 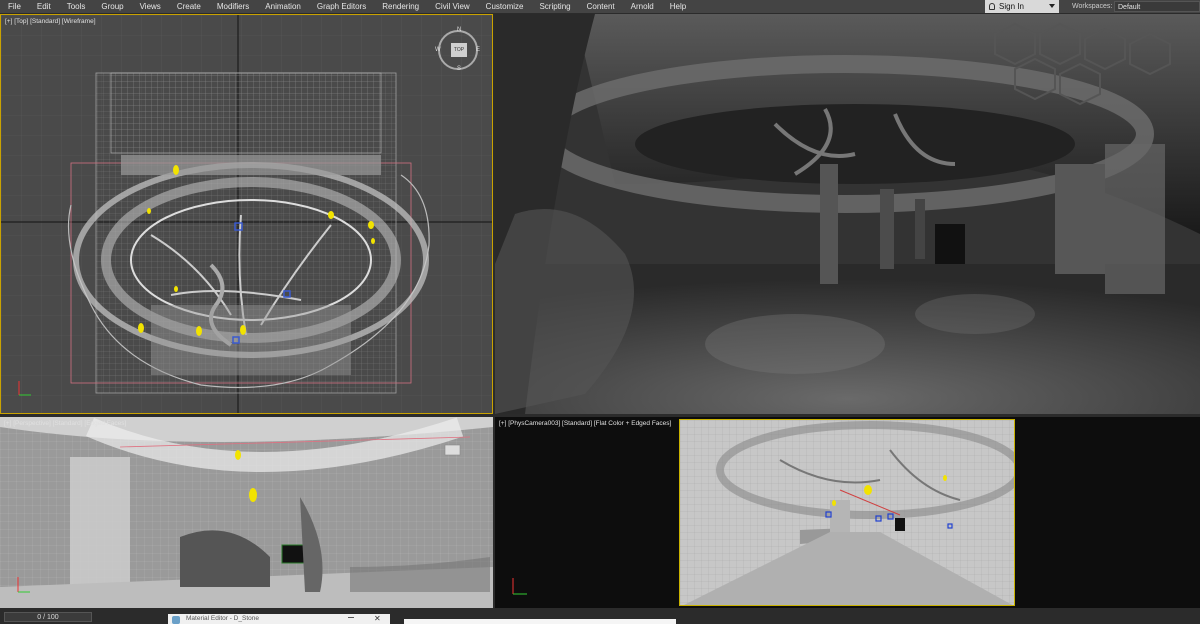 What do you see at coordinates (400, 6) in the screenshot?
I see `menu-item-rendering: Rendering` at bounding box center [400, 6].